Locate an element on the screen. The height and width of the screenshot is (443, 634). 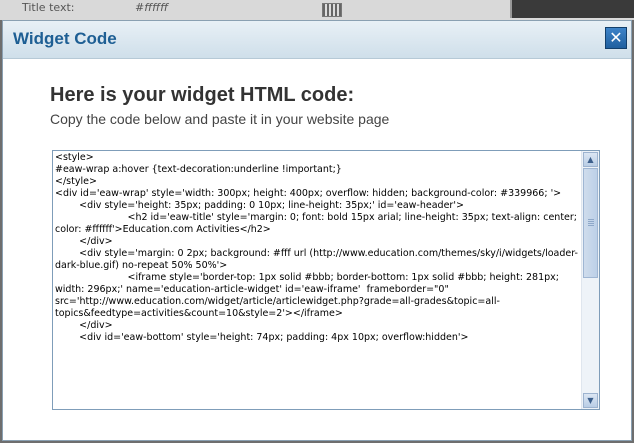
color-picker-icon is located at coordinates (332, 10).